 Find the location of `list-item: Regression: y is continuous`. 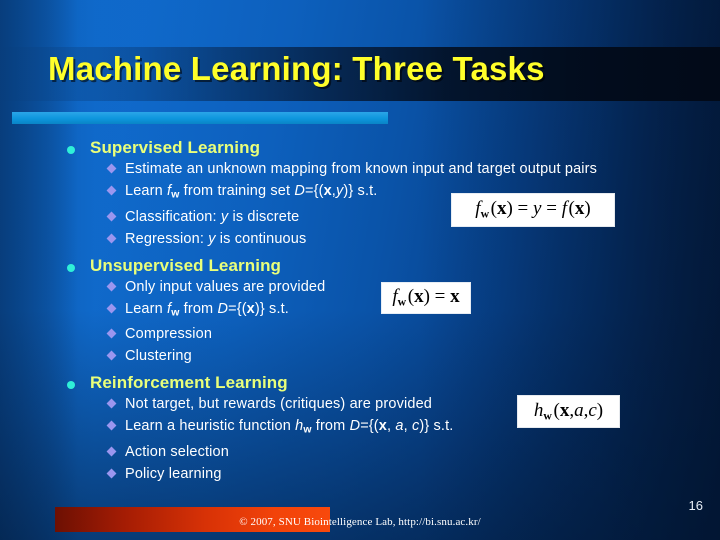

list-item: Regression: y is continuous is located at coordinates (360, 239).